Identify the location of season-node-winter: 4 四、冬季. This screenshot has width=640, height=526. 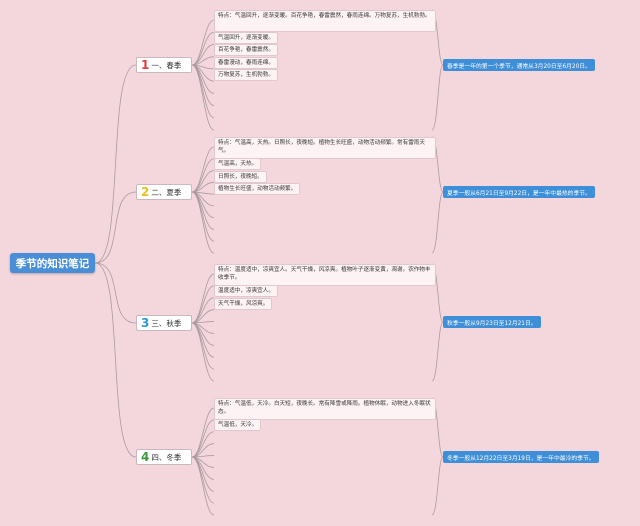
(164, 457).